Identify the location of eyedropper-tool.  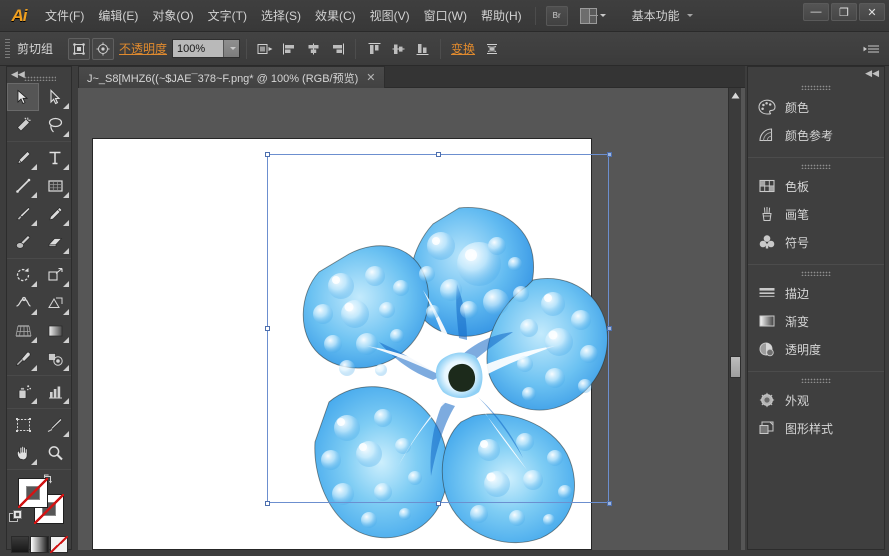
(23, 359).